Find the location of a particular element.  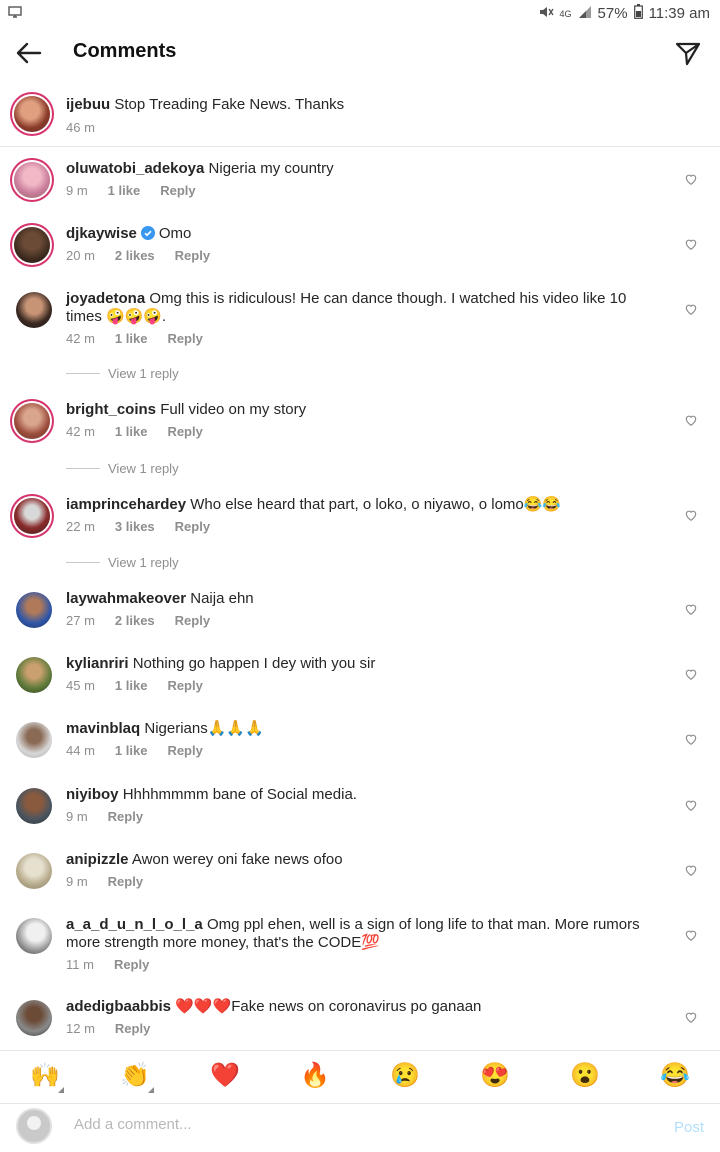

emoji-heart-eyes: 😍 is located at coordinates (495, 1076).